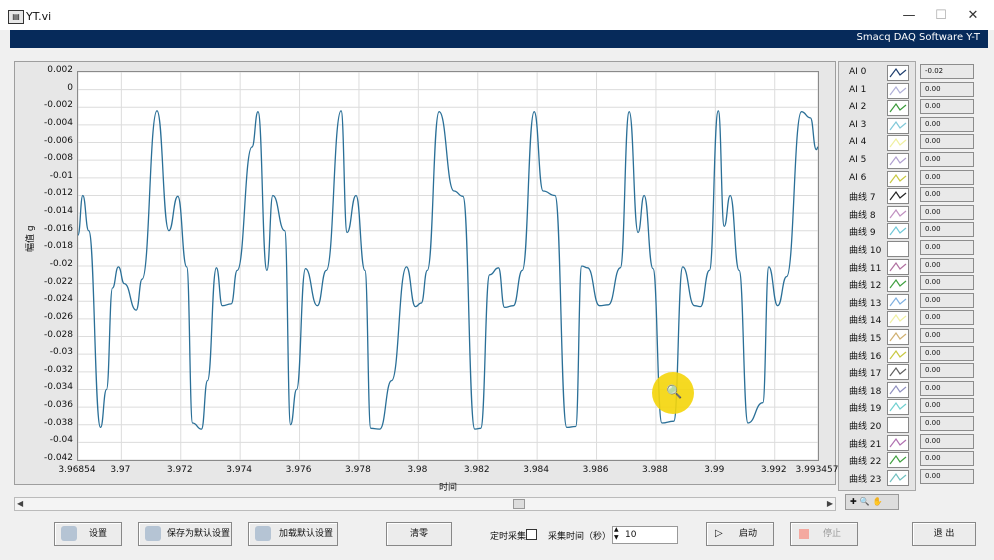  I want to click on legend-item: 曲线 16, so click(877, 354).